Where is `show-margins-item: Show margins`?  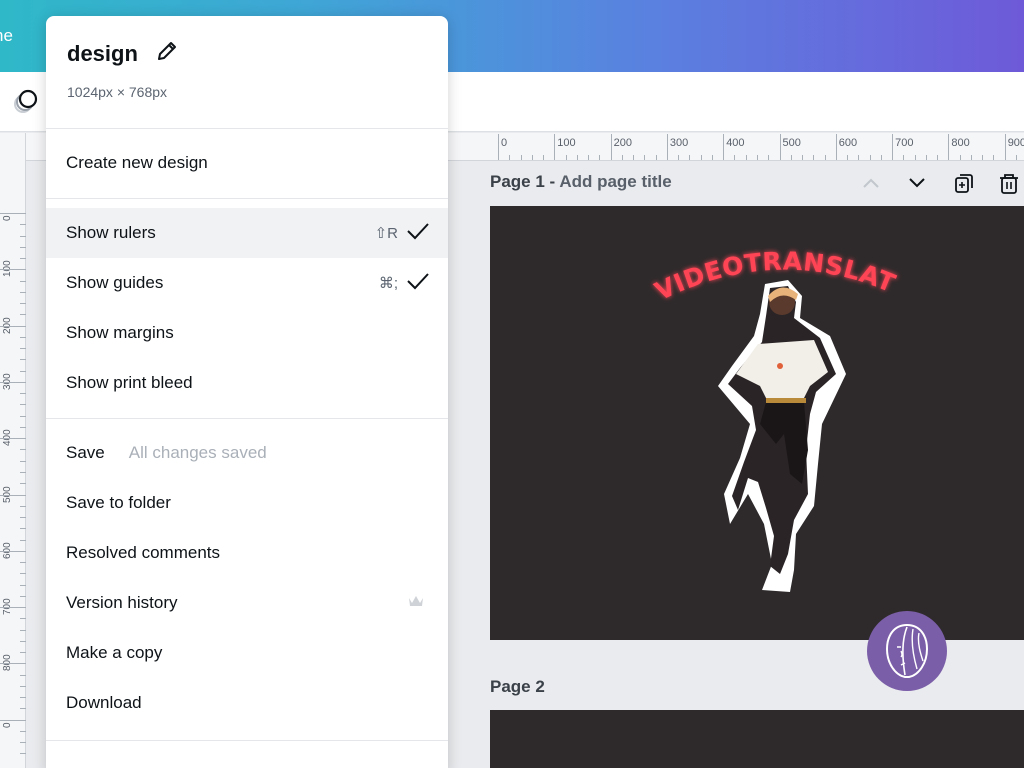
show-margins-item: Show margins is located at coordinates (247, 333).